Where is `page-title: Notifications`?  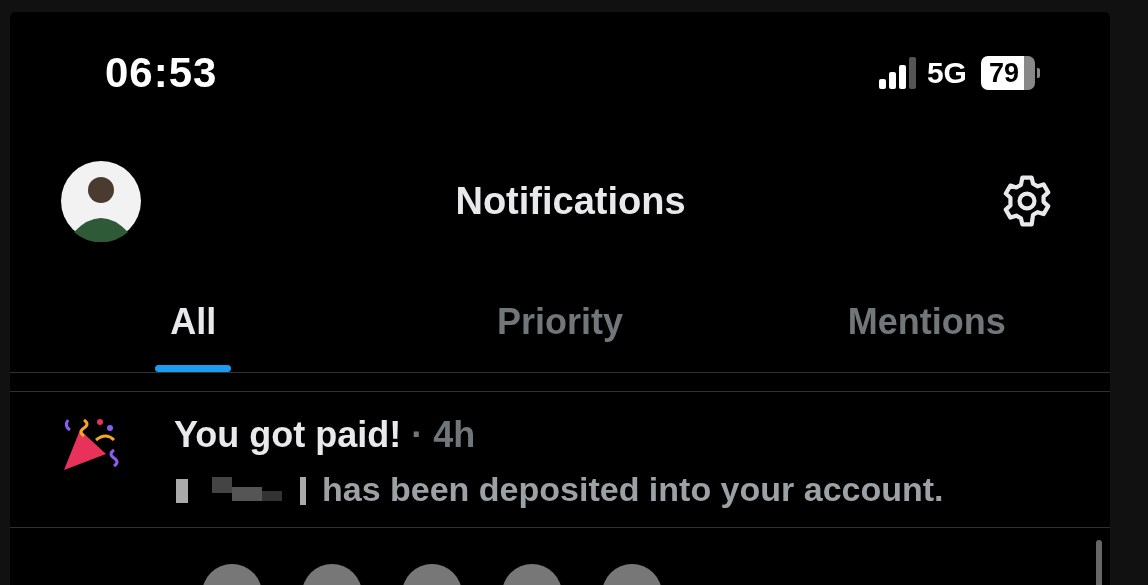
page-title: Notifications is located at coordinates (570, 201).